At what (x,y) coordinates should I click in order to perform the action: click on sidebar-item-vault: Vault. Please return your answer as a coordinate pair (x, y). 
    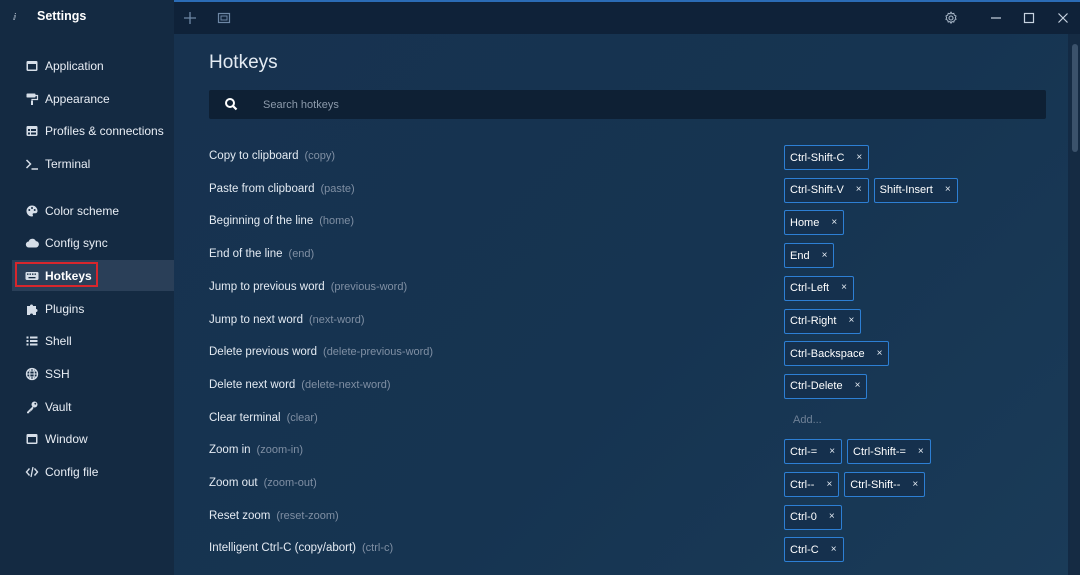
    Looking at the image, I should click on (93, 406).